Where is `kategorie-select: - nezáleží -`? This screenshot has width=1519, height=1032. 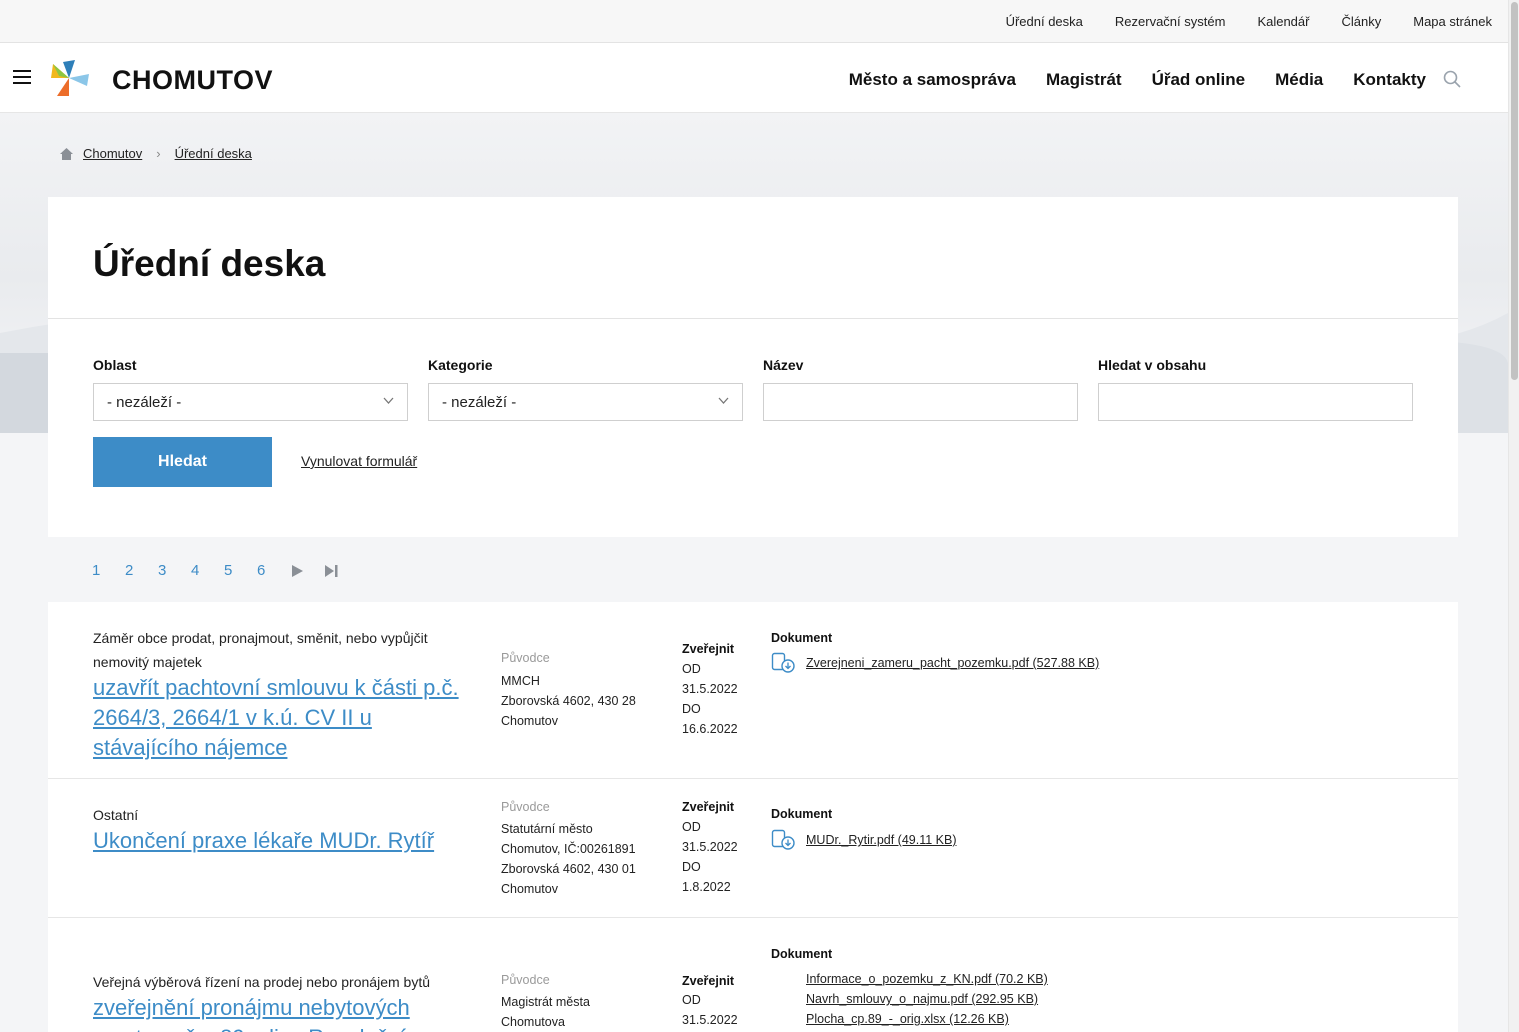
kategorie-select: - nezáleží - is located at coordinates (585, 402).